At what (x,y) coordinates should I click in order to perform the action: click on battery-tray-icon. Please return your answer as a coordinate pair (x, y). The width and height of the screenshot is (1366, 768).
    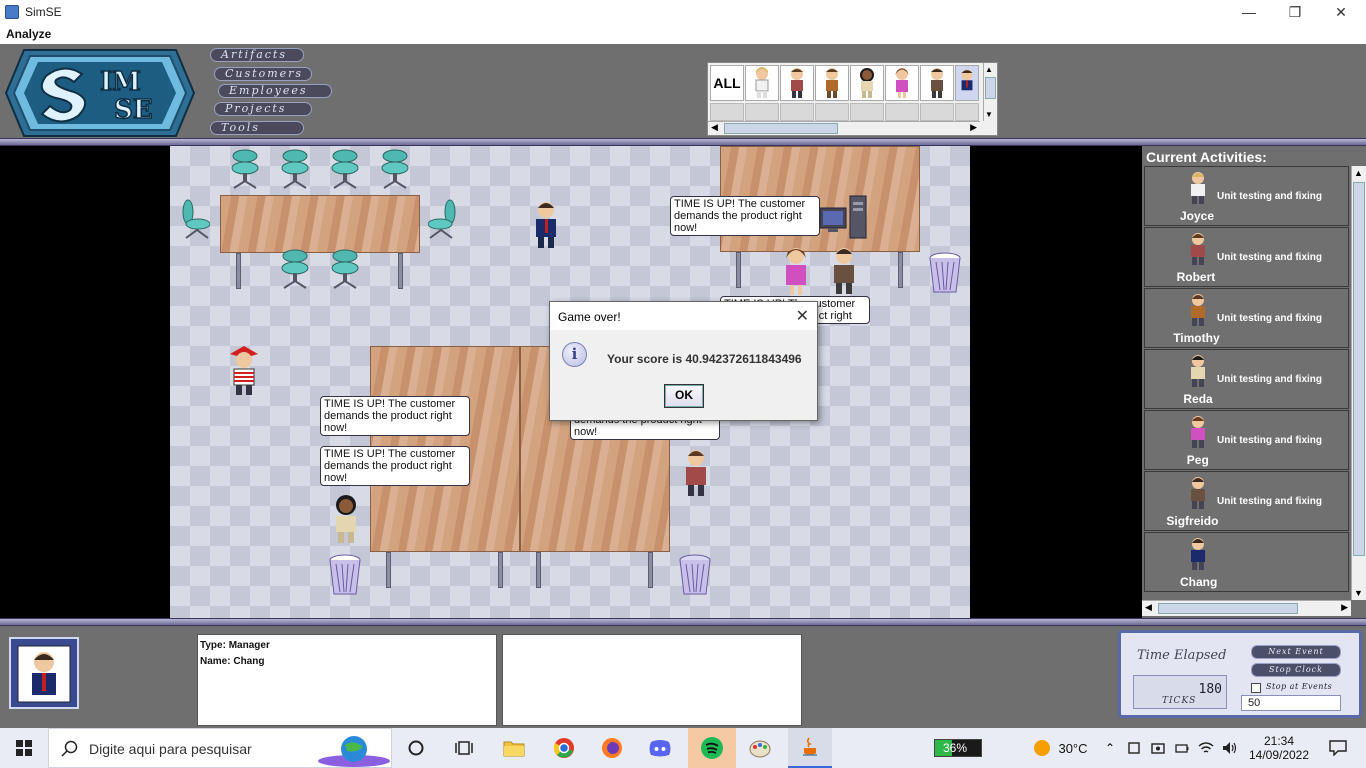
    Looking at the image, I should click on (1182, 748).